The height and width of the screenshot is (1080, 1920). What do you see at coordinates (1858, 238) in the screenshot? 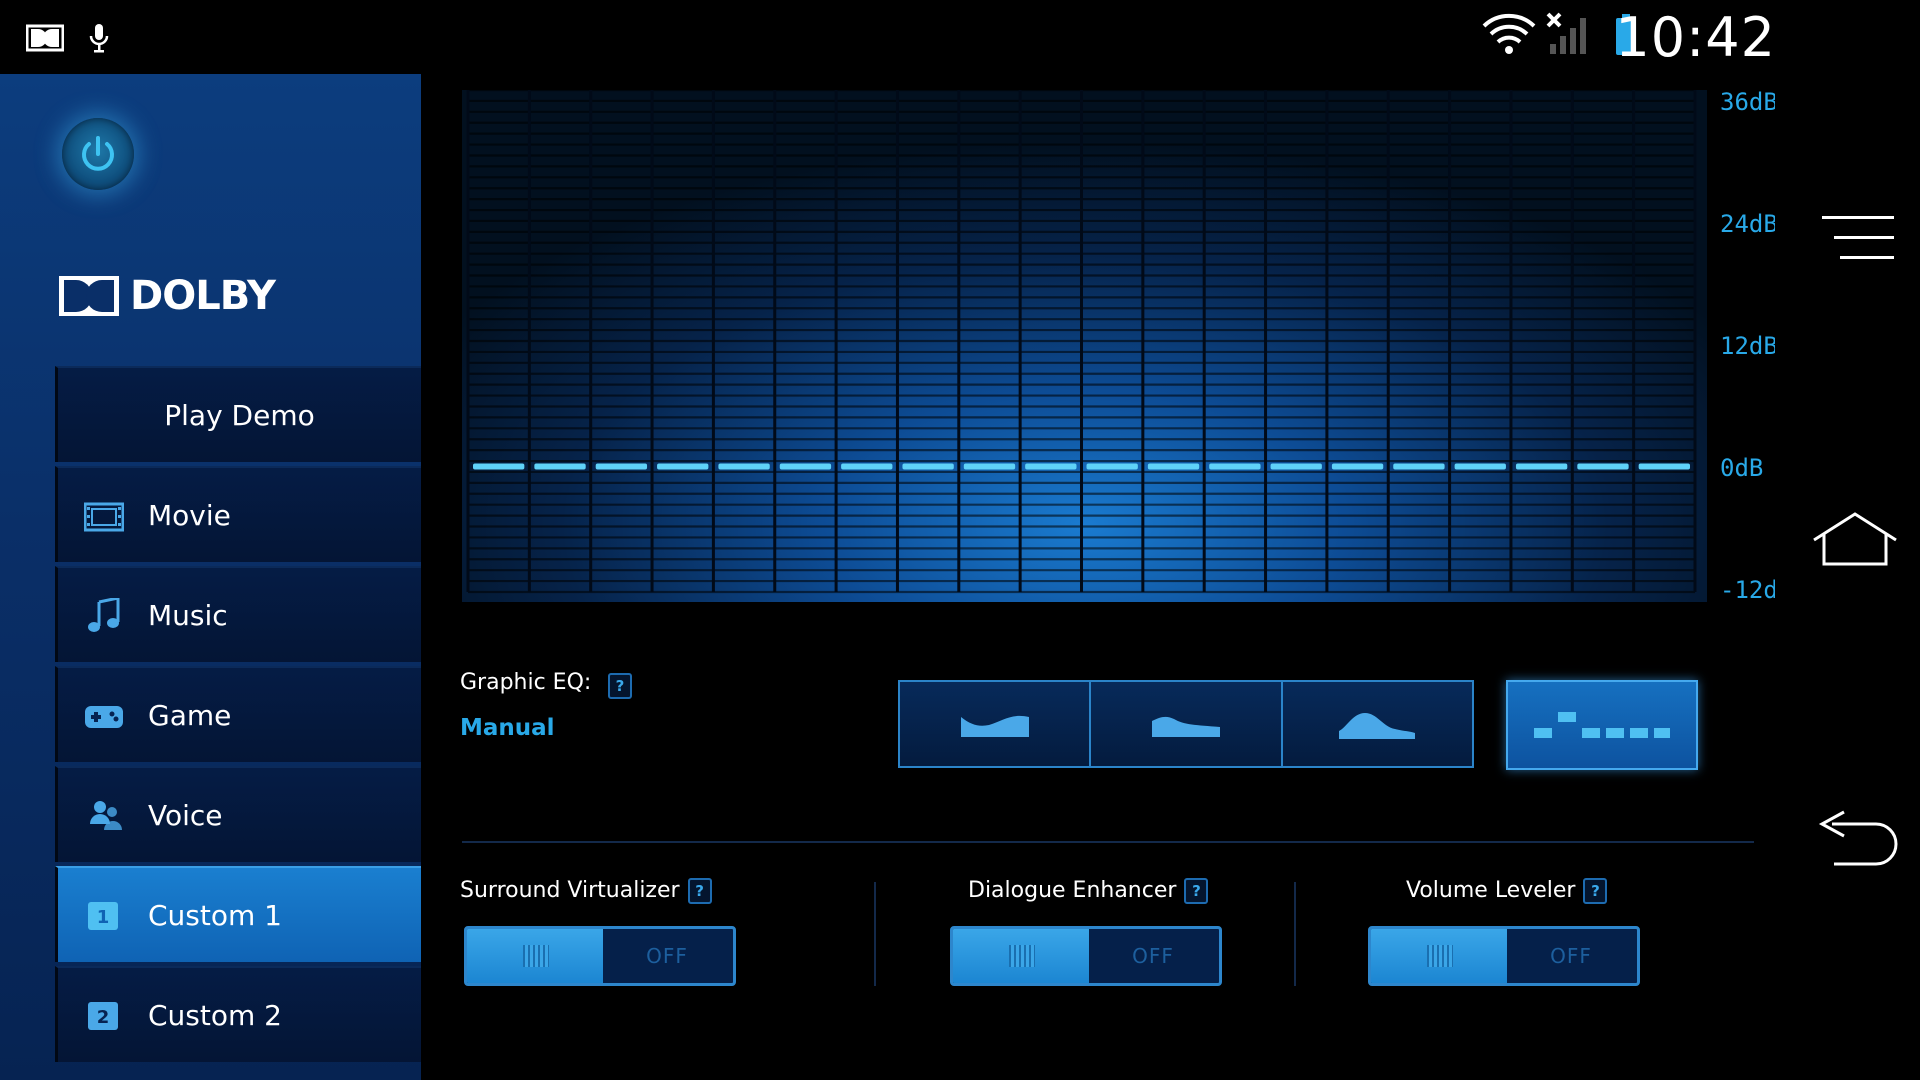
I see `menu-icon` at bounding box center [1858, 238].